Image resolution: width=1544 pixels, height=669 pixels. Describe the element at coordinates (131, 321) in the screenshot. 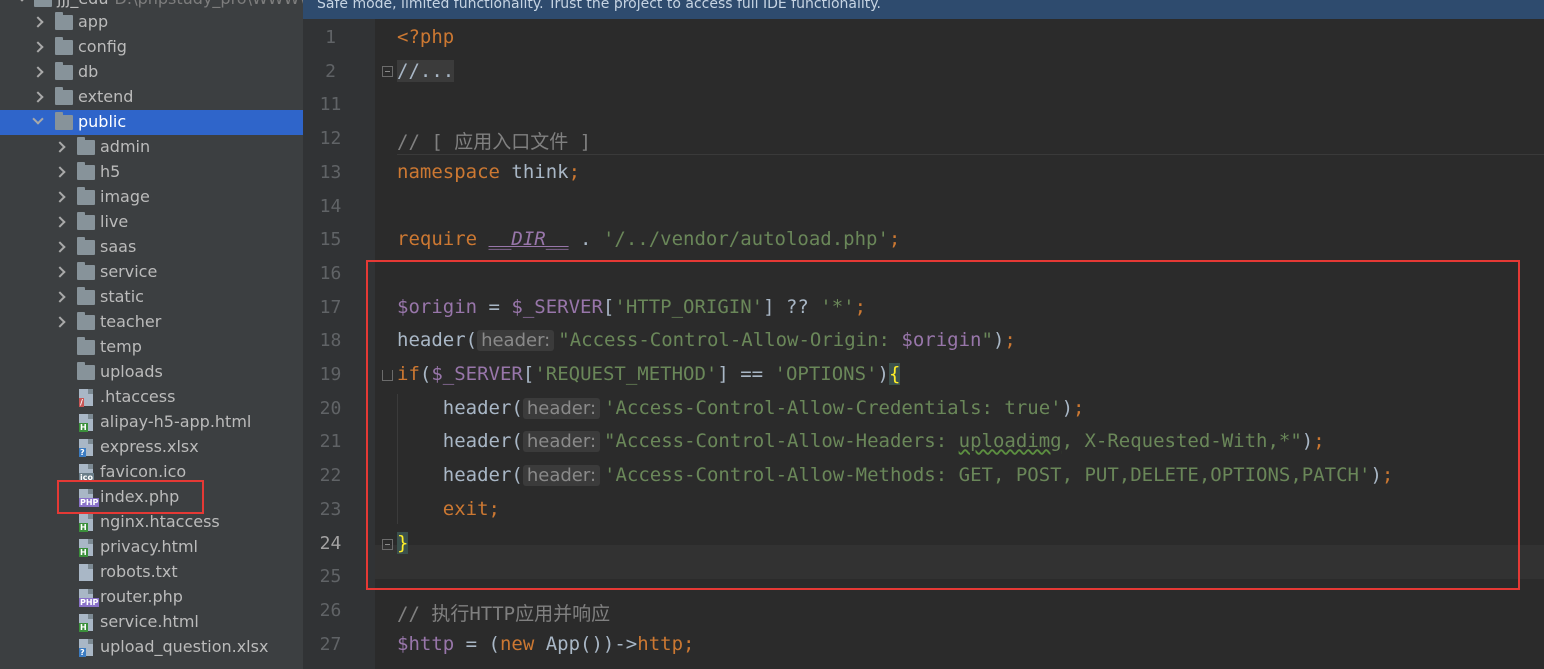

I see `tree-item-label: teacher` at that location.